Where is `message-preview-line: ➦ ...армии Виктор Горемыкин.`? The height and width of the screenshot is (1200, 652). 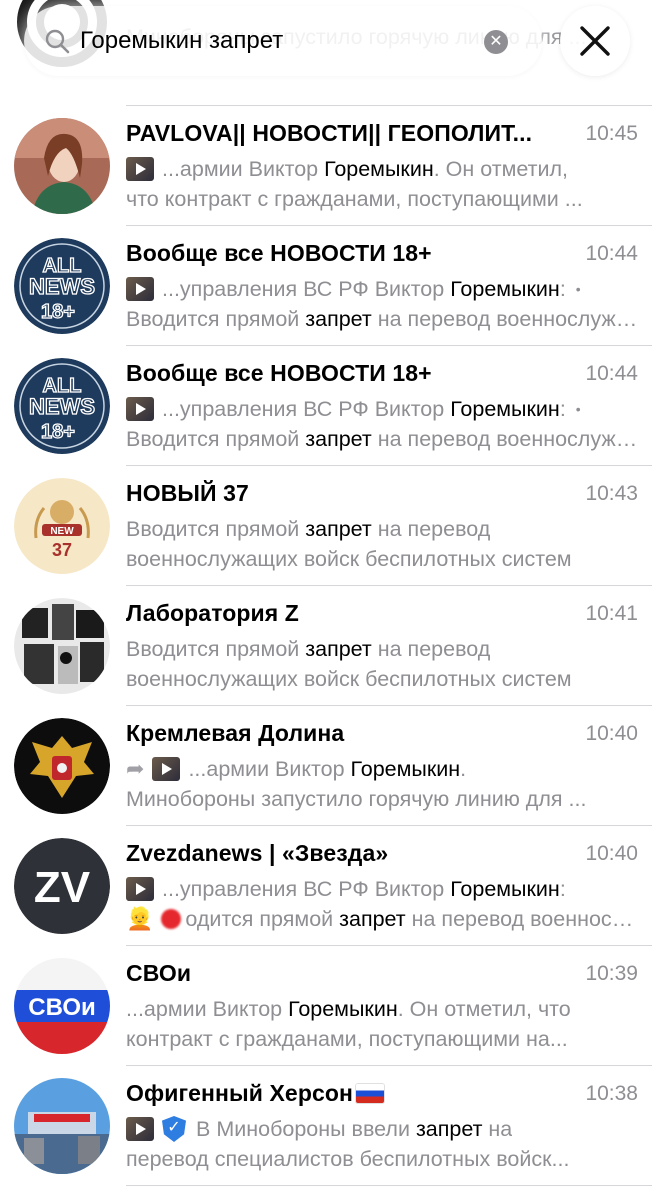 message-preview-line: ➦ ...армии Виктор Горемыкин. is located at coordinates (382, 769).